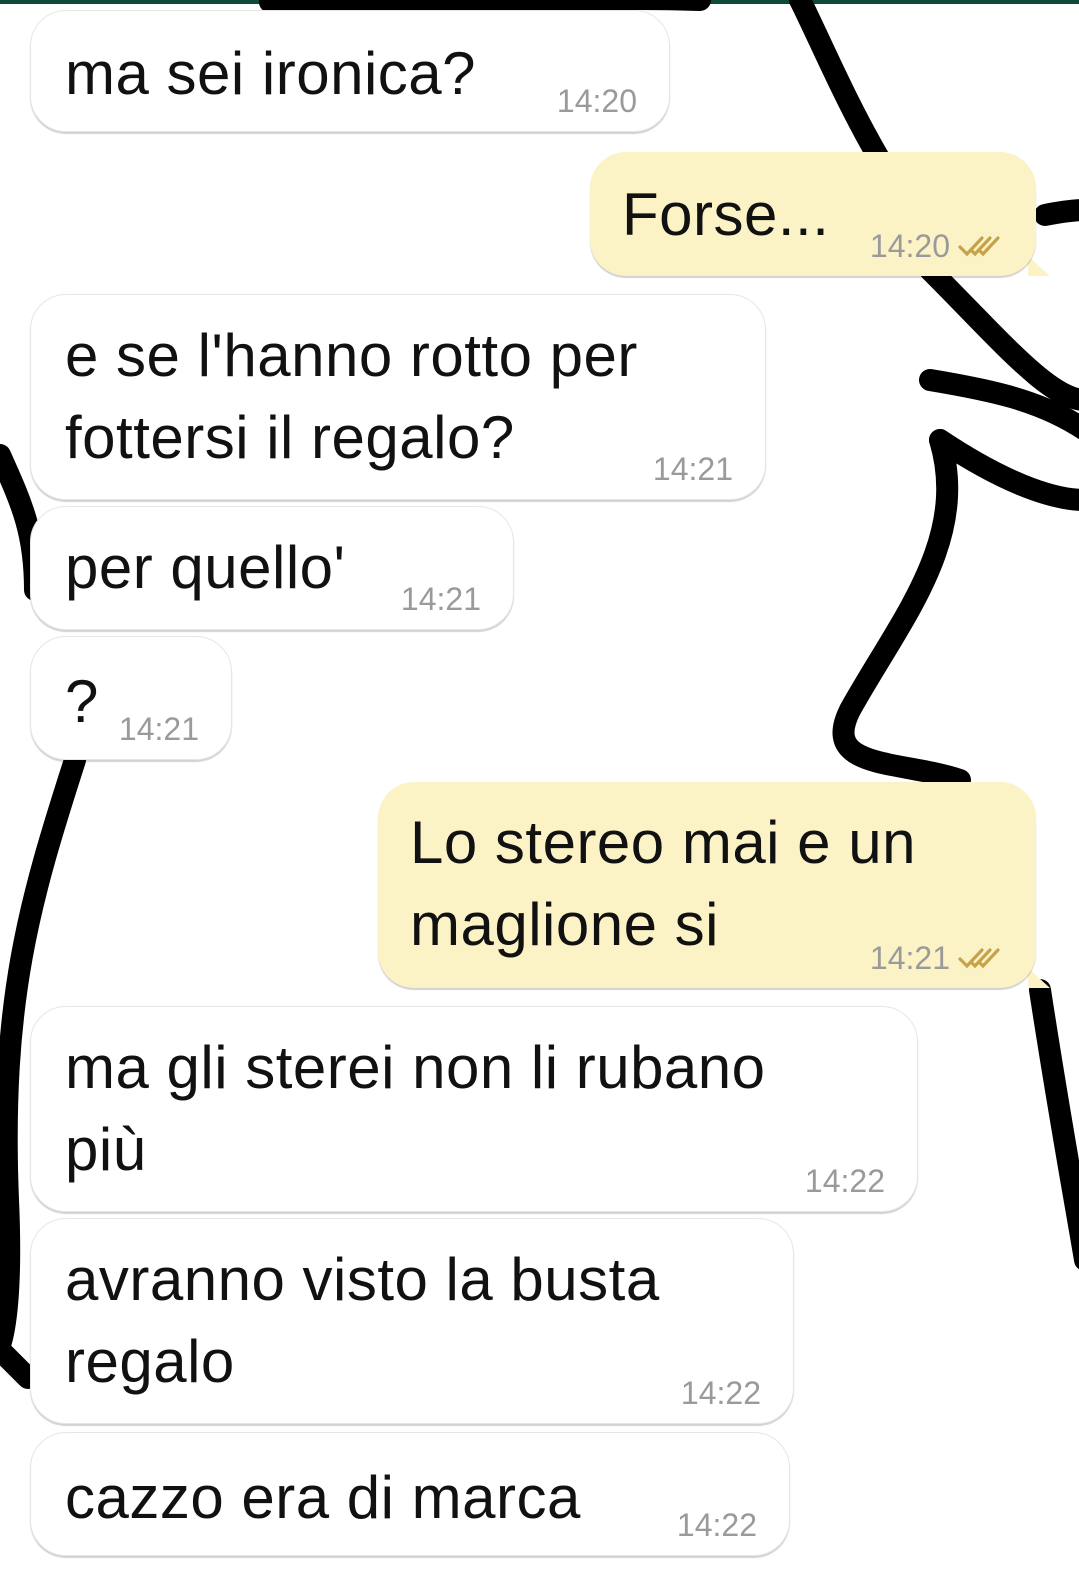 The width and height of the screenshot is (1079, 1586). What do you see at coordinates (272, 568) in the screenshot?
I see `incoming-message-bubble: per quello' 14:21` at bounding box center [272, 568].